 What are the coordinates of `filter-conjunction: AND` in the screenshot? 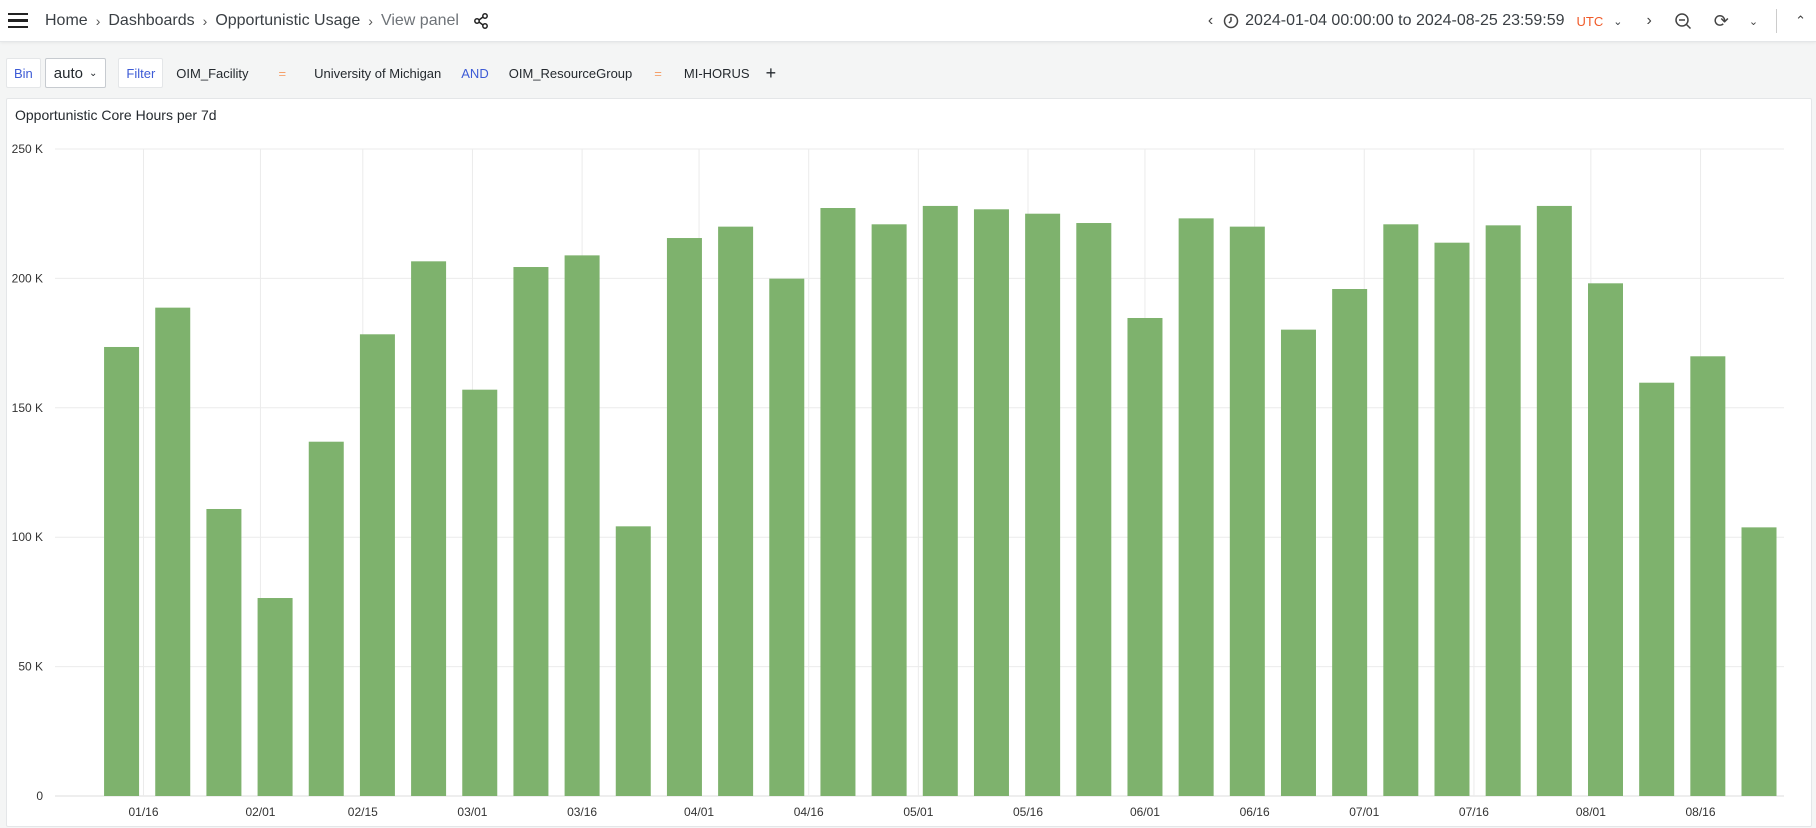 It's located at (474, 73).